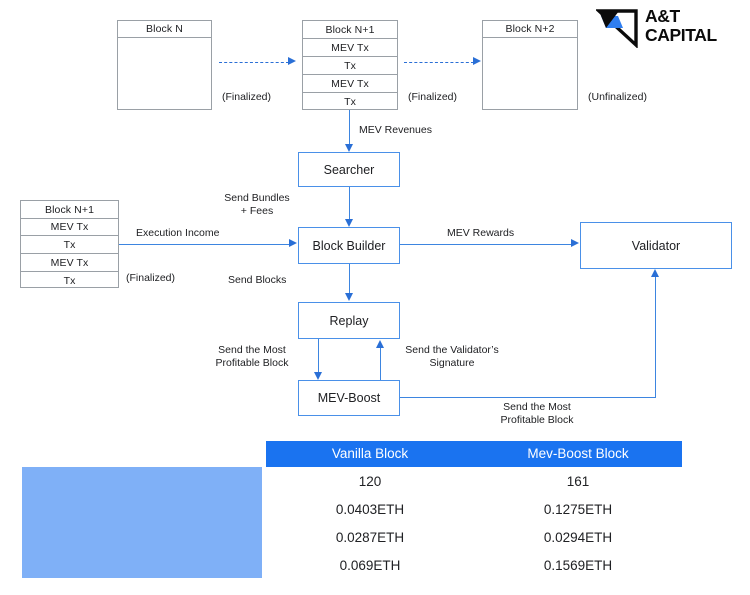  I want to click on node-mev-boost: MEV-Boost, so click(349, 398).